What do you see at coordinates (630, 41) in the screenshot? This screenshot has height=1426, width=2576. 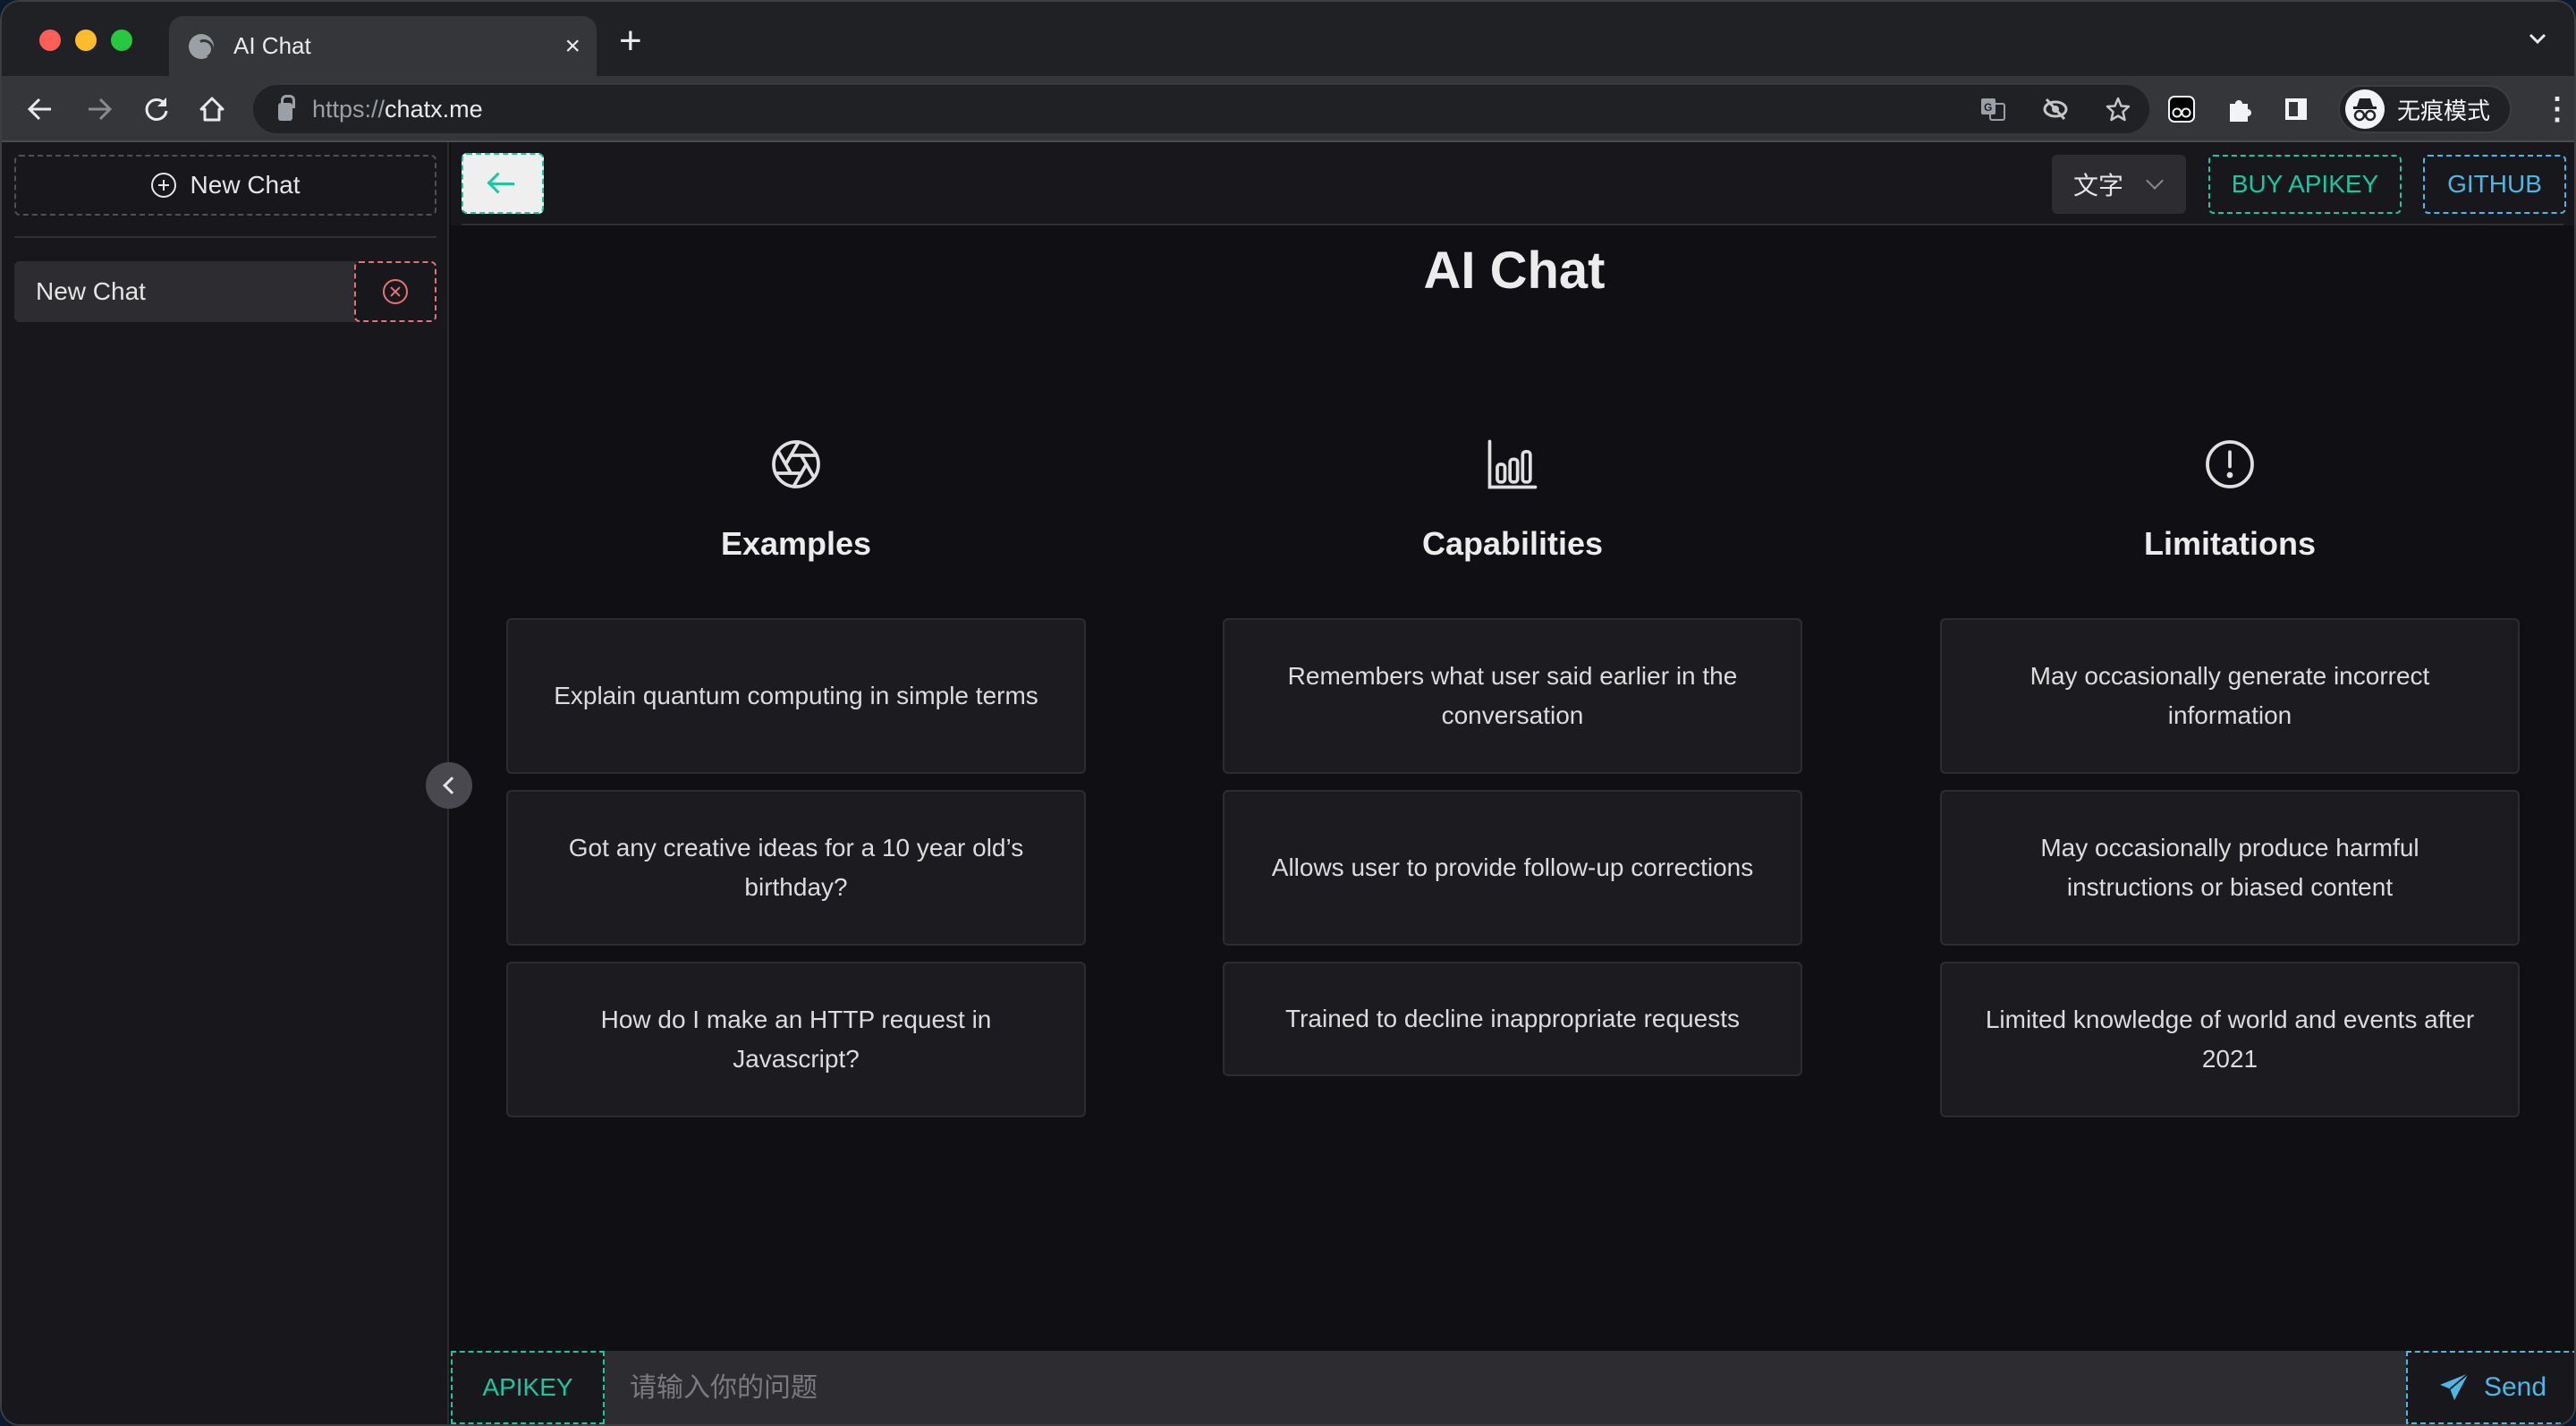 I see `new-tab-button: +` at bounding box center [630, 41].